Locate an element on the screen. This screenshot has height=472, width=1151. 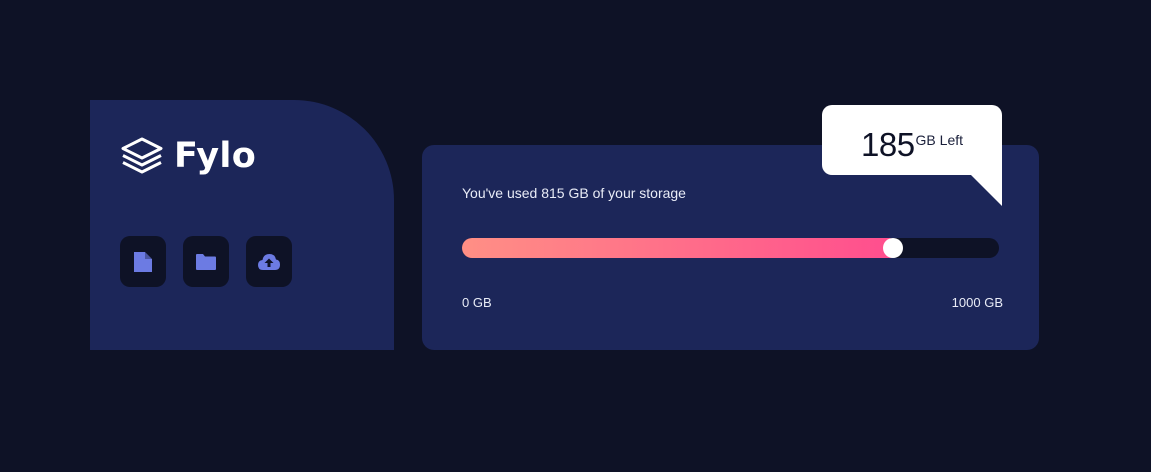
storage-progress-track is located at coordinates (730, 248).